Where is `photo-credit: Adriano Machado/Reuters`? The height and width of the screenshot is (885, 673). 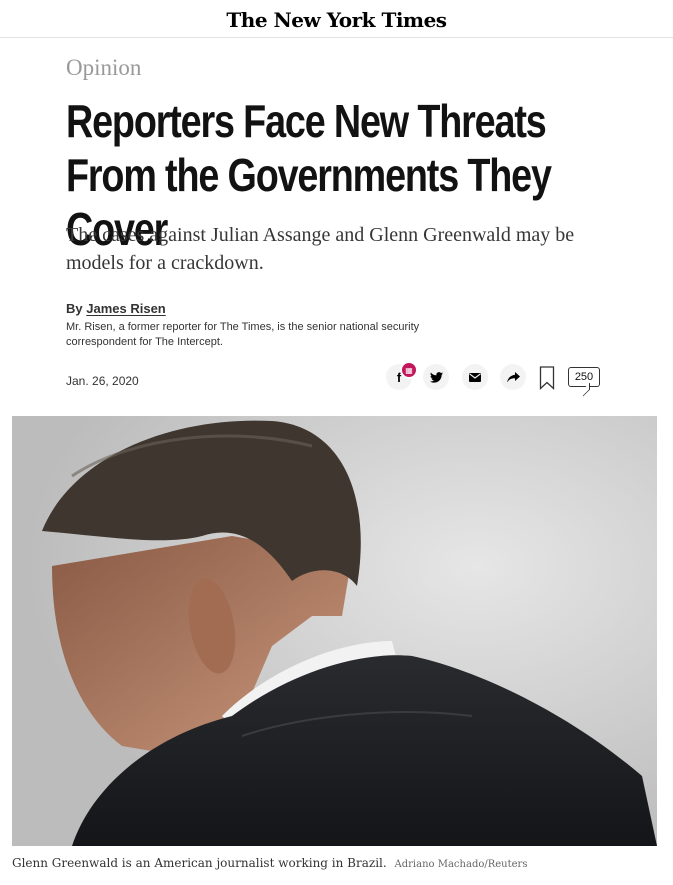
photo-credit: Adriano Machado/Reuters is located at coordinates (461, 864).